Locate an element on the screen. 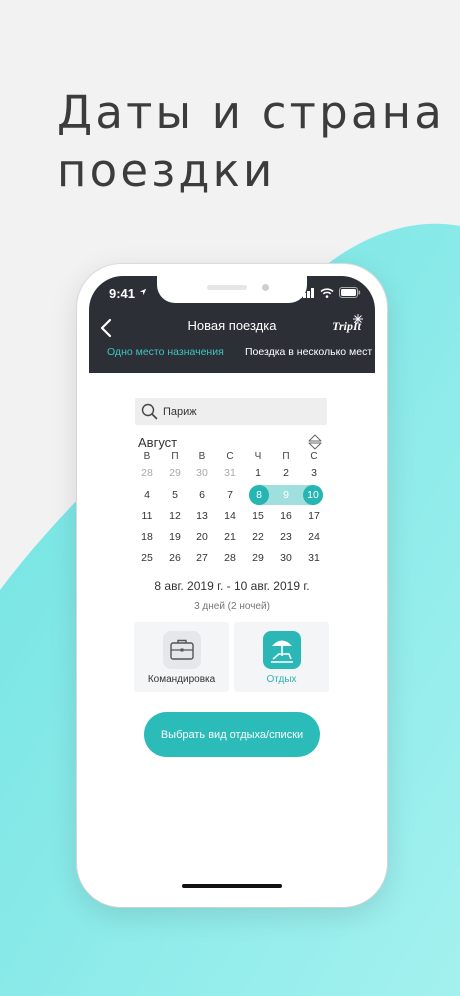  calendar-day: 21 is located at coordinates (230, 537).